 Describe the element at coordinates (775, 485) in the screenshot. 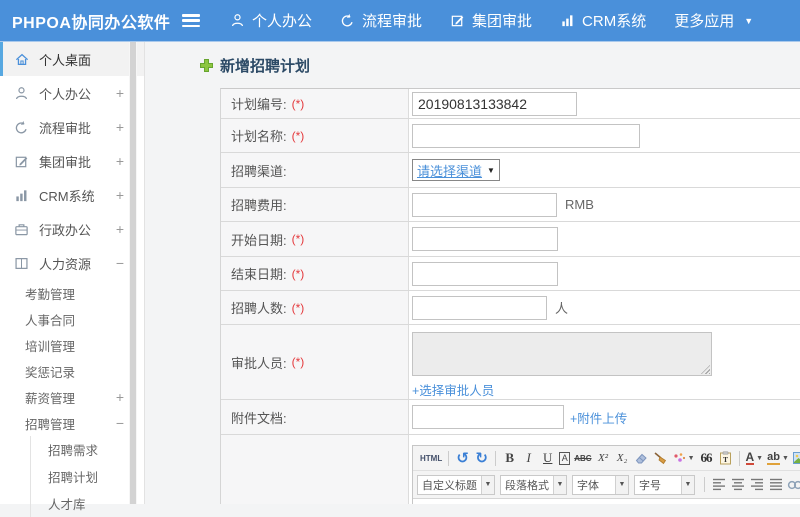

I see `align-justify-button` at that location.